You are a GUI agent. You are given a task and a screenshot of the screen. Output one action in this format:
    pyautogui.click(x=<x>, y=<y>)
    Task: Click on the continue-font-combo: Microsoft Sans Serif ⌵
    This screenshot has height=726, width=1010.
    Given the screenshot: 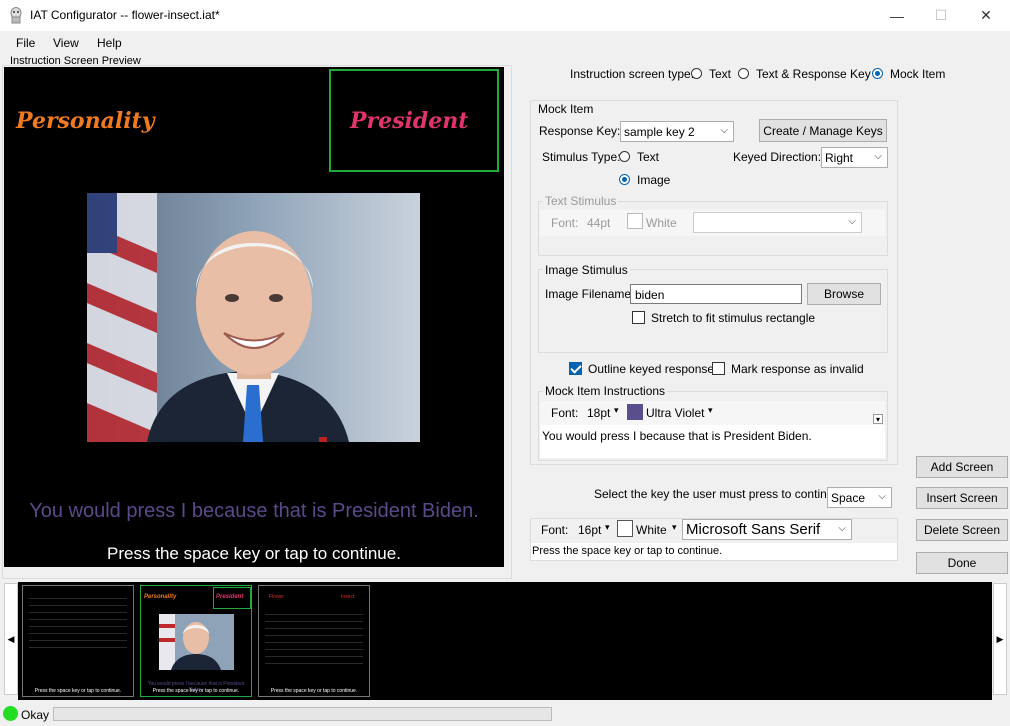 What is the action you would take?
    pyautogui.click(x=767, y=529)
    